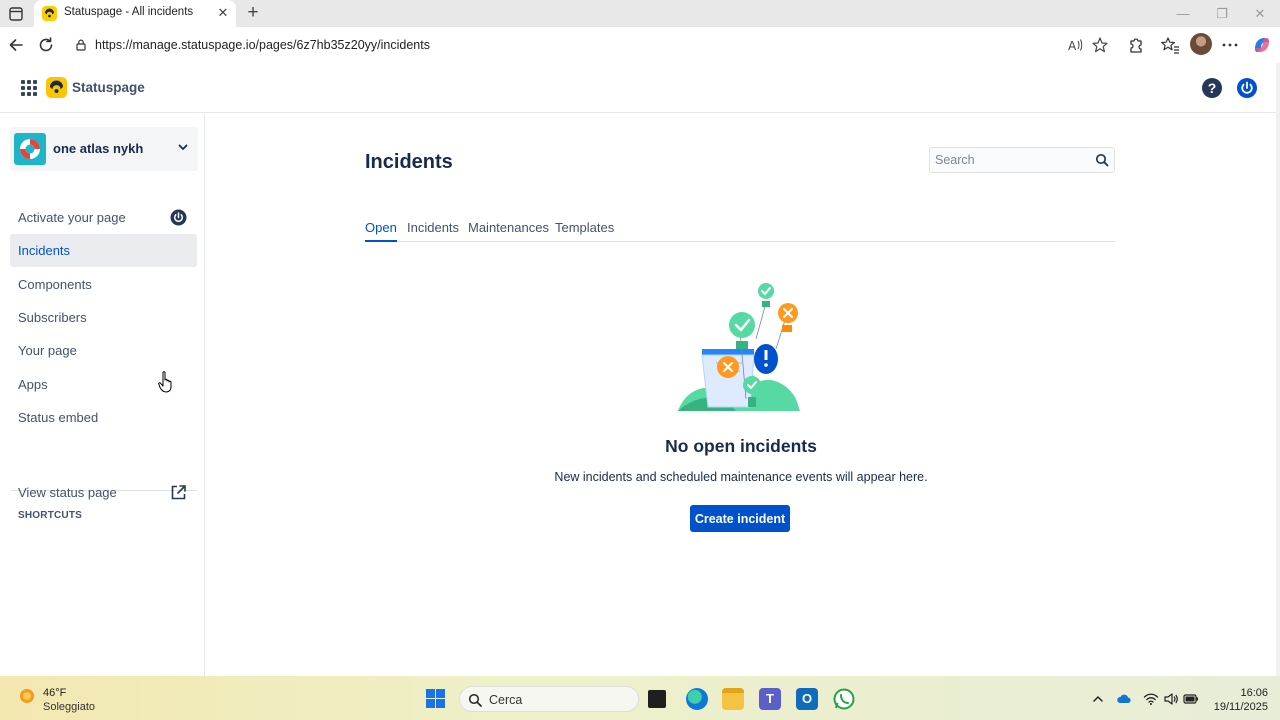 This screenshot has width=1280, height=720. Describe the element at coordinates (29, 88) in the screenshot. I see `app-switcher-icon` at that location.